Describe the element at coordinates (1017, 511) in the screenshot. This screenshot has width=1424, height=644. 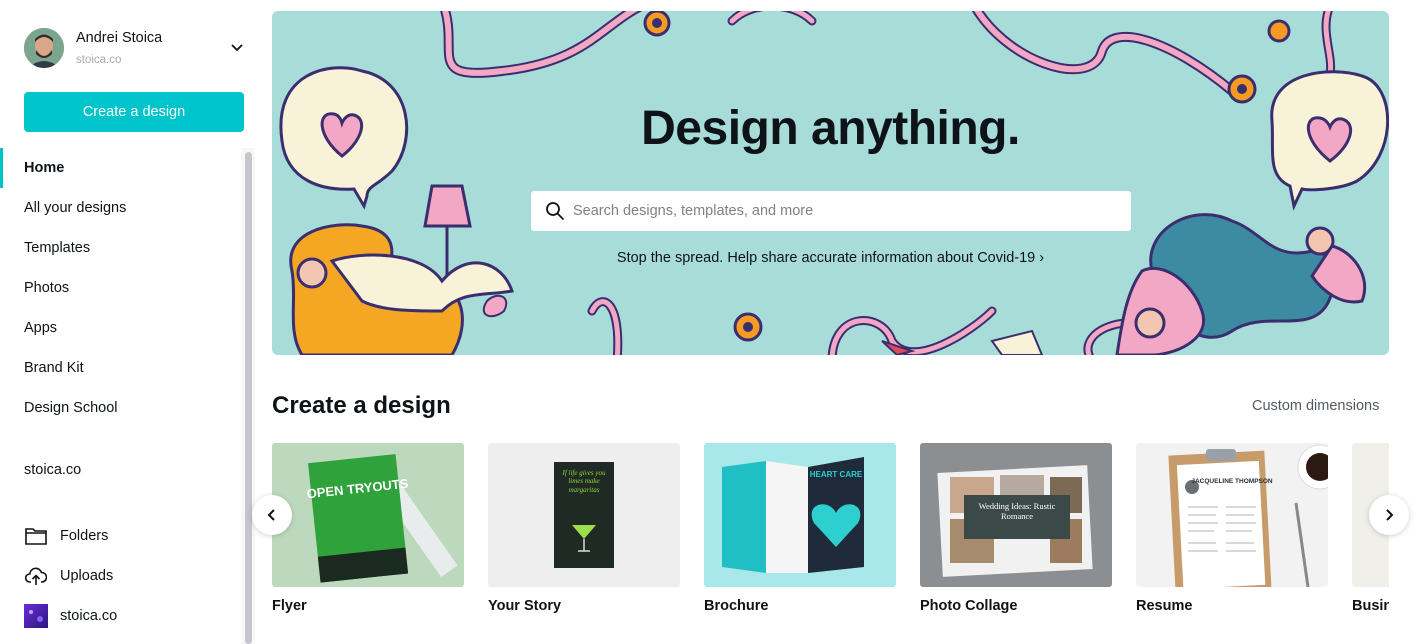
I see `card-thumbnail-text: Wedding Ideas: Rustic Romance` at that location.